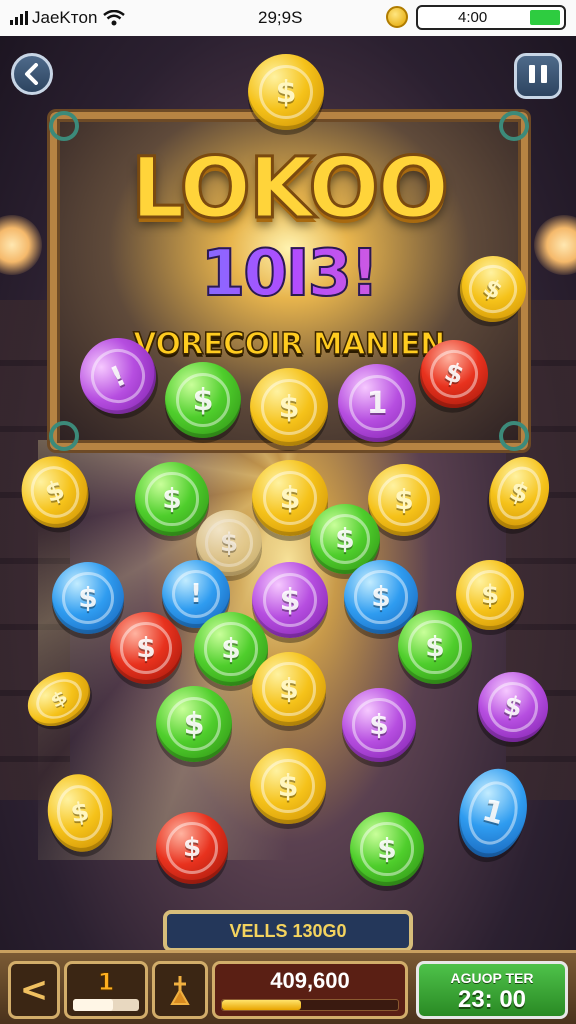  I want to click on broom-icon, so click(180, 990).